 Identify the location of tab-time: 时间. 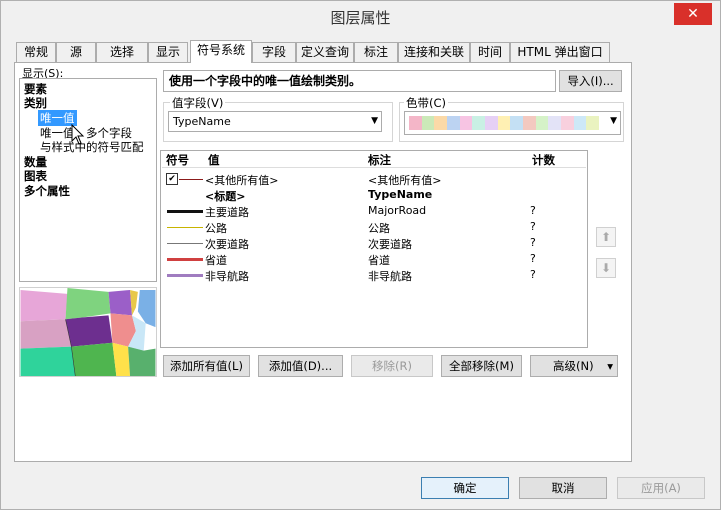
(490, 52).